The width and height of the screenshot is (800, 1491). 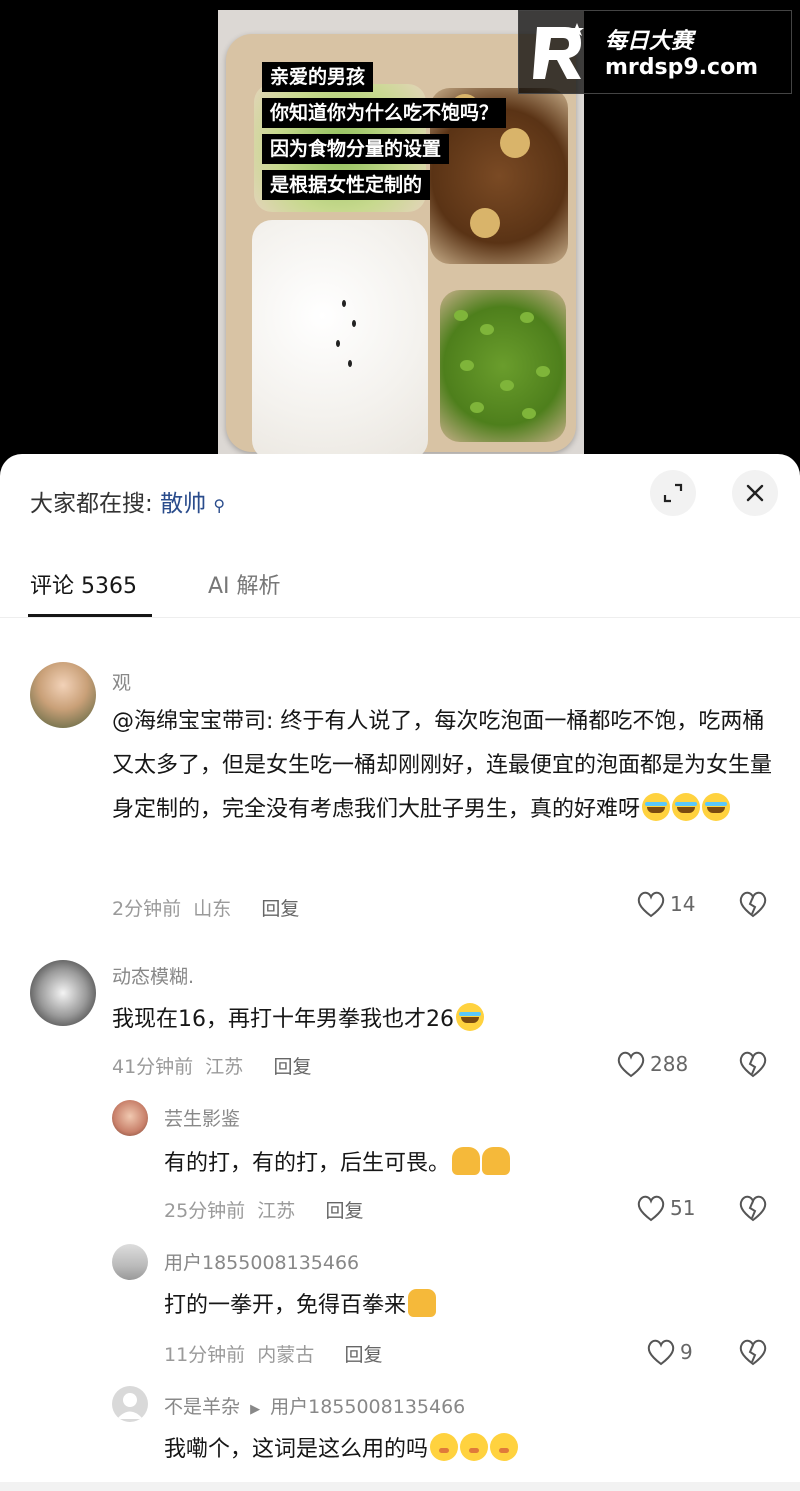 What do you see at coordinates (212, 909) in the screenshot?
I see `comment-location: 山东` at bounding box center [212, 909].